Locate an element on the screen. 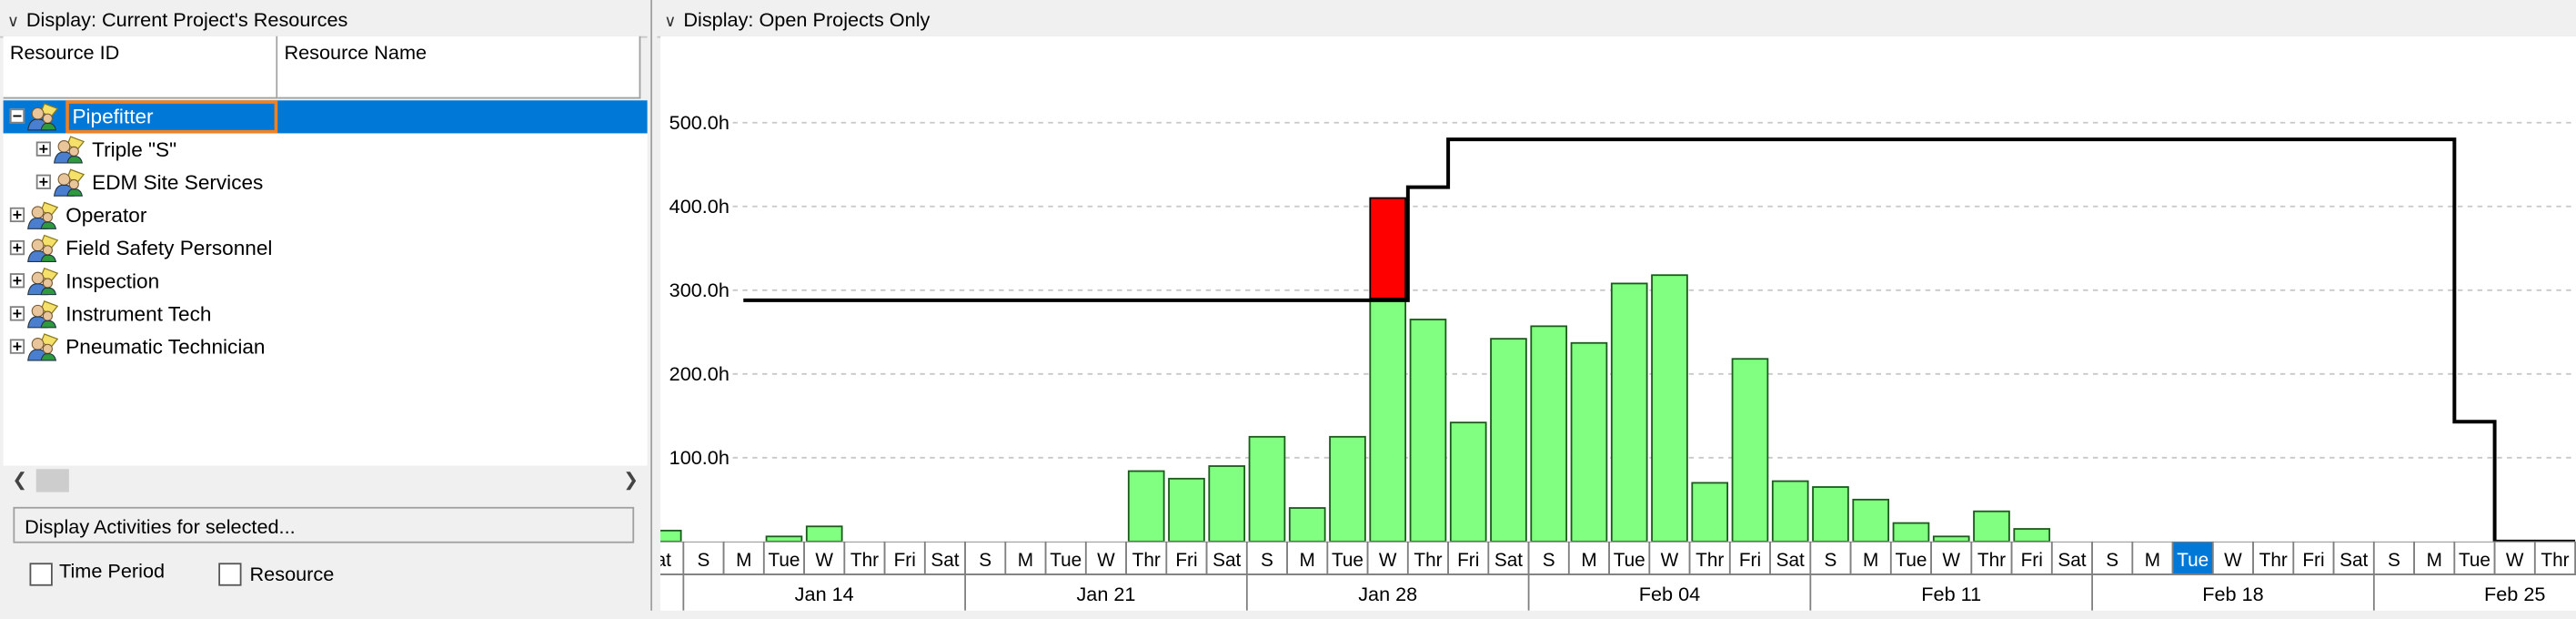 The width and height of the screenshot is (2576, 619). tree-row: Triple "S" is located at coordinates (326, 149).